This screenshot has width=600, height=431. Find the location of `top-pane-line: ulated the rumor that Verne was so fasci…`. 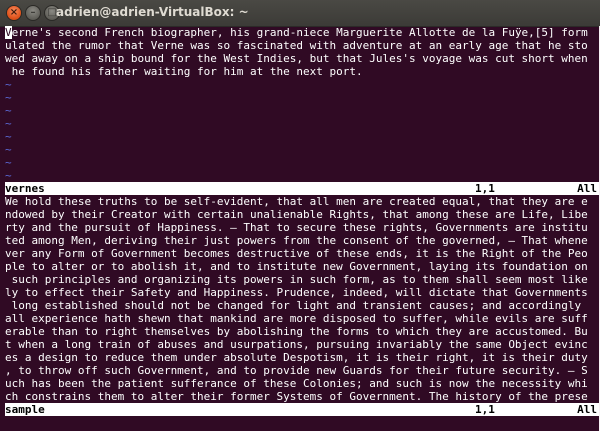

top-pane-line: ulated the rumor that Verne was so fasci… is located at coordinates (296, 45).